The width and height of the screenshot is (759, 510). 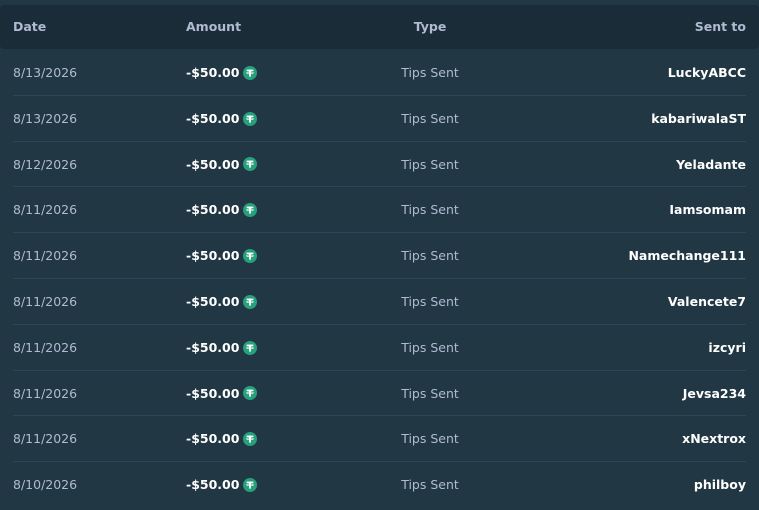 What do you see at coordinates (698, 119) in the screenshot?
I see `sent-to-cell: kabariwalaST` at bounding box center [698, 119].